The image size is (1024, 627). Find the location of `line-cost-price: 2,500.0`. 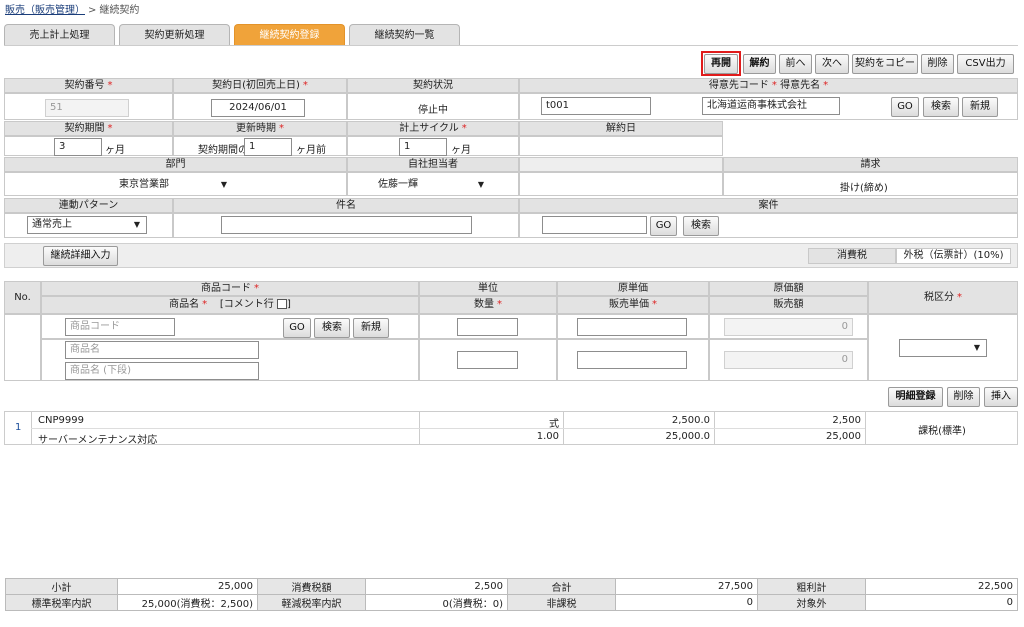

line-cost-price: 2,500.0 is located at coordinates (690, 420).